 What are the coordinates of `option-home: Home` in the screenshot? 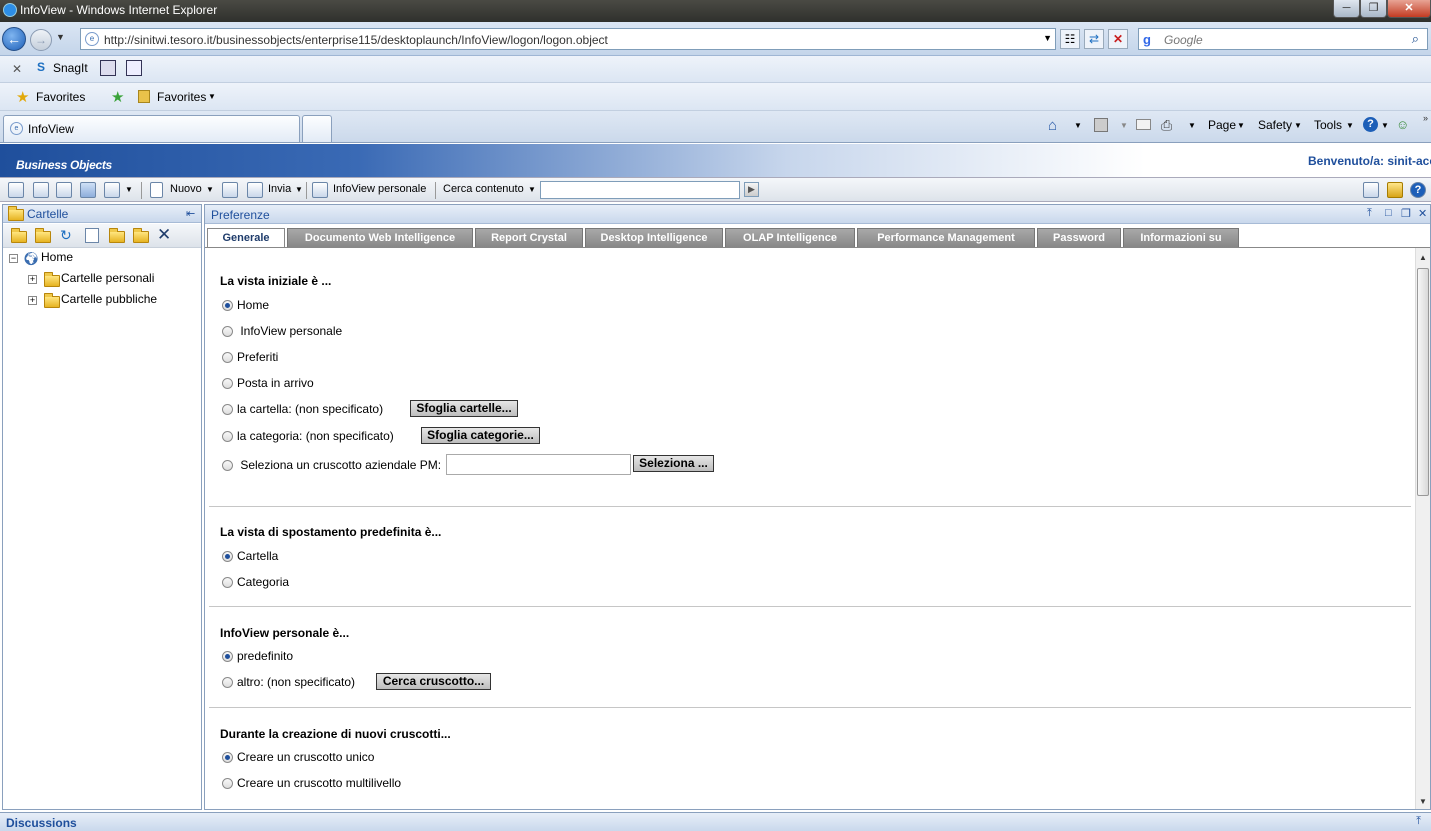 It's located at (245, 305).